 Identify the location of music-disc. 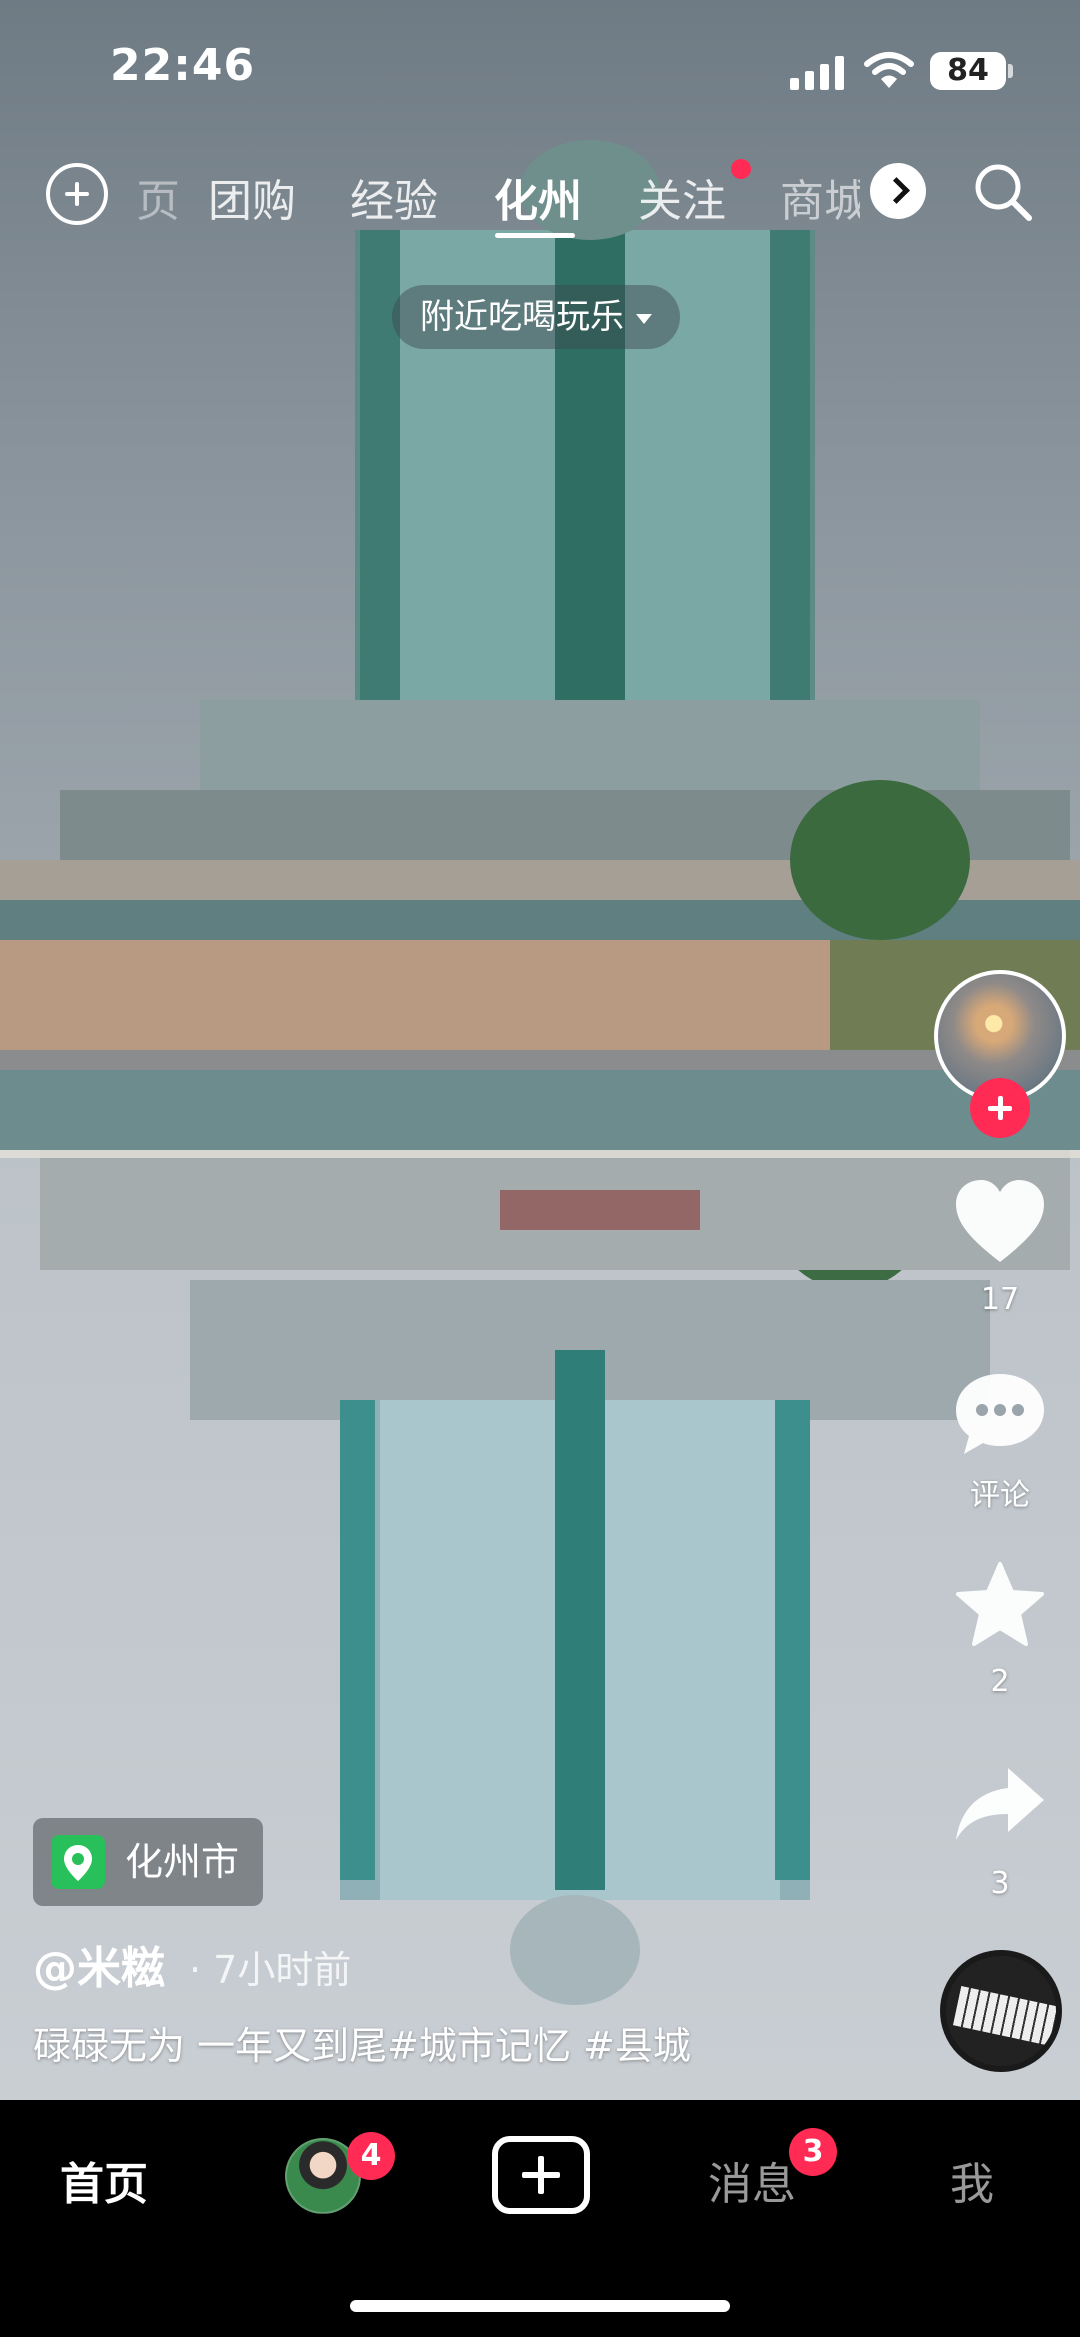
(1001, 2011).